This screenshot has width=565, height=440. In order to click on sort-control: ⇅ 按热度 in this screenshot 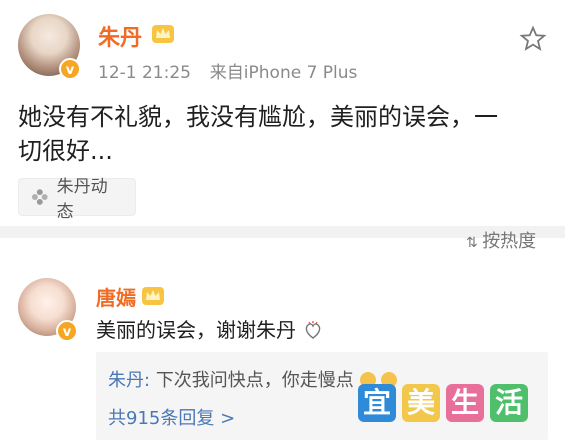, I will do `click(501, 241)`.